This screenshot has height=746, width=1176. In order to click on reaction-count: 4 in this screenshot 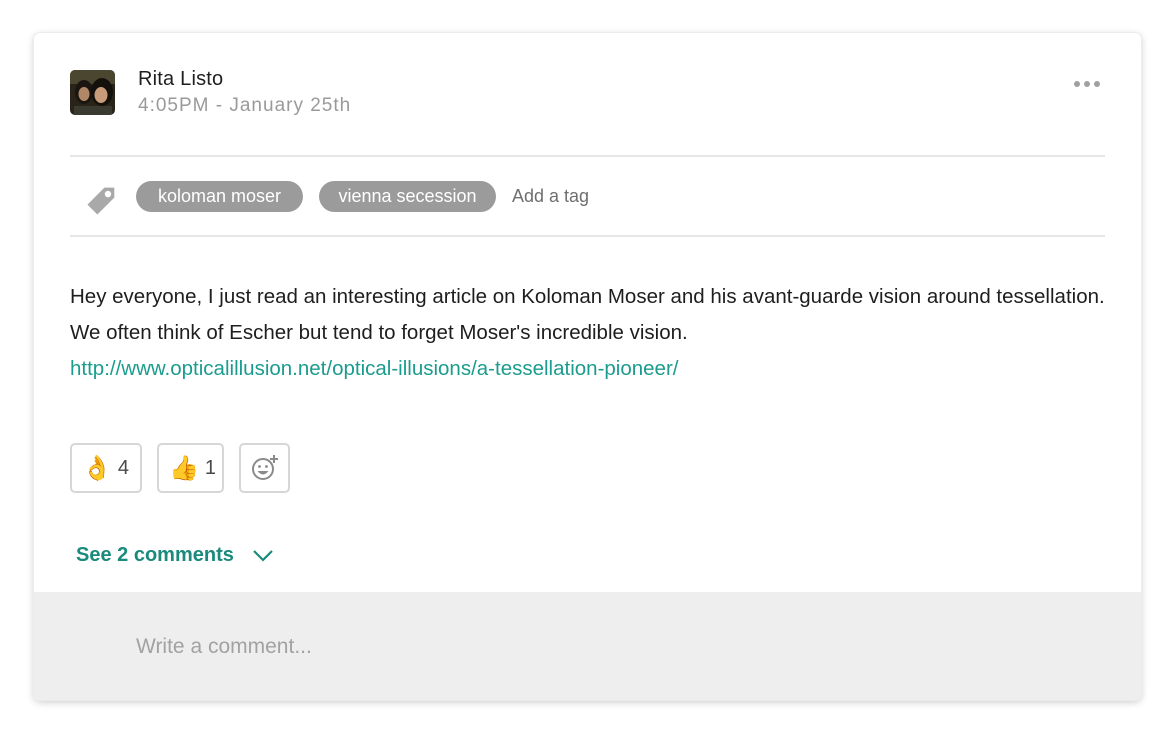, I will do `click(123, 467)`.